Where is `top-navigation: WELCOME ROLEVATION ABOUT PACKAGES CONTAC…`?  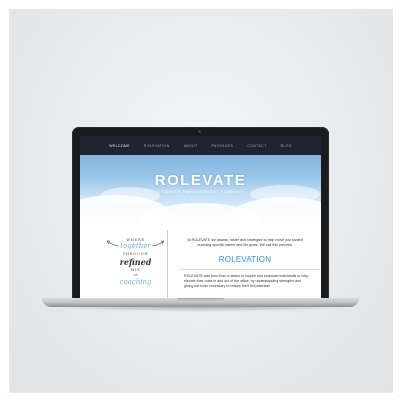 top-navigation: WELCOME ROLEVATION ABOUT PACKAGES CONTAC… is located at coordinates (200, 145).